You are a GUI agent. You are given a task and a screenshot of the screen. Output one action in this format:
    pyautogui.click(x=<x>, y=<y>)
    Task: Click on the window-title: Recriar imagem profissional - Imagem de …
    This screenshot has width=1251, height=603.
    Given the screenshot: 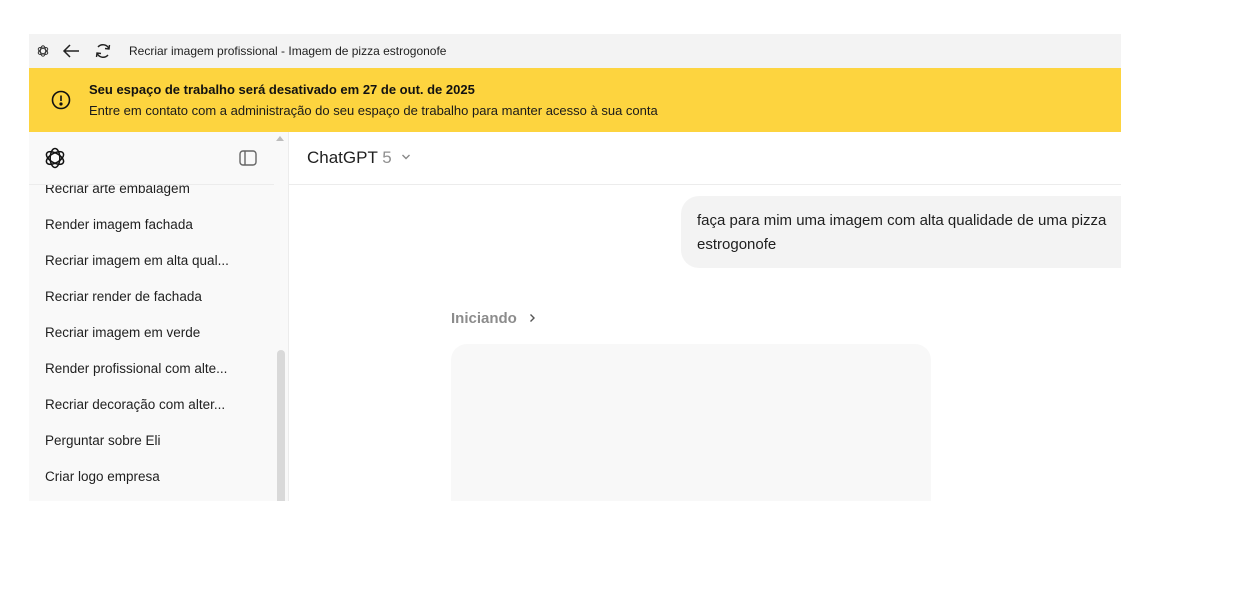 What is the action you would take?
    pyautogui.click(x=288, y=51)
    